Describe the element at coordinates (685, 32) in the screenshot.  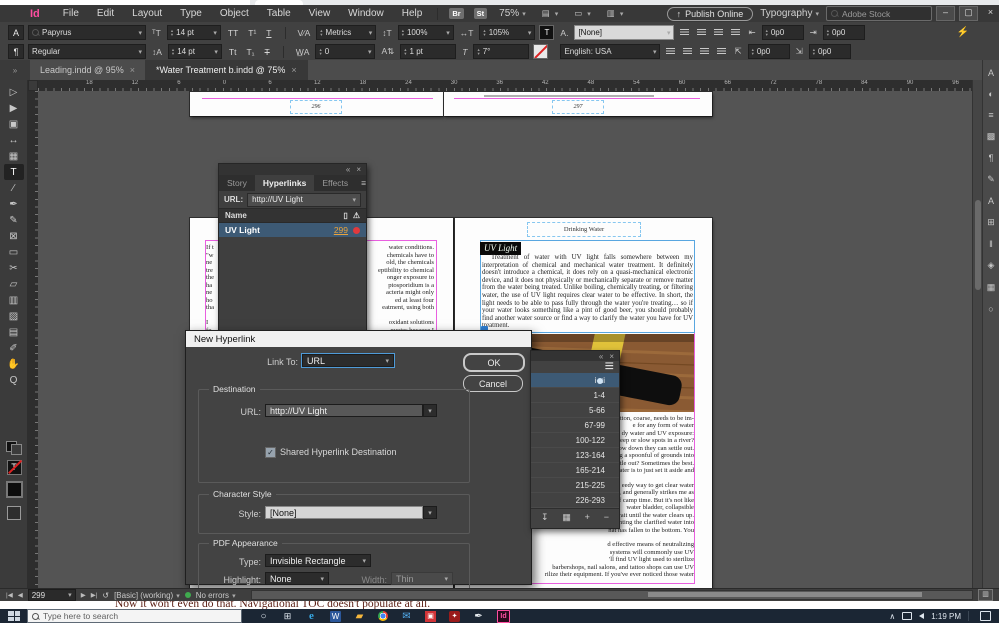
I see `align-left-button` at that location.